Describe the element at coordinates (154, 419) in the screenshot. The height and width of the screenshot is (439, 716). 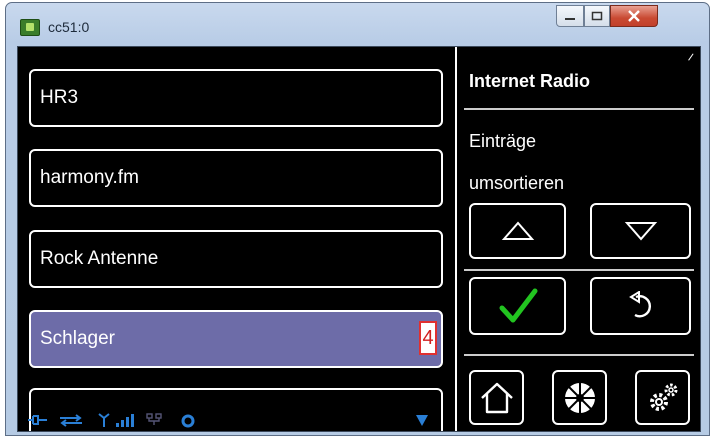
I see `lan-icon` at that location.